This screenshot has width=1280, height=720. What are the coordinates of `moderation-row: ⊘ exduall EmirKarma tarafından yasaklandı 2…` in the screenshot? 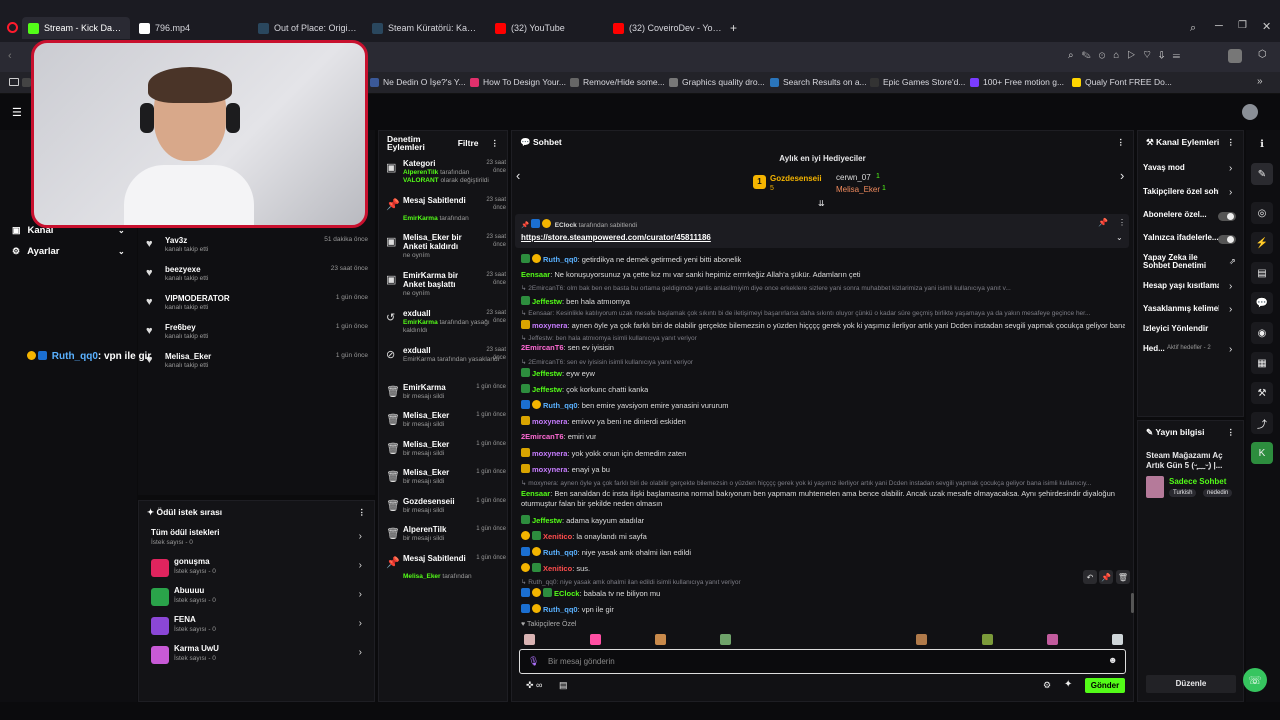 It's located at (444, 360).